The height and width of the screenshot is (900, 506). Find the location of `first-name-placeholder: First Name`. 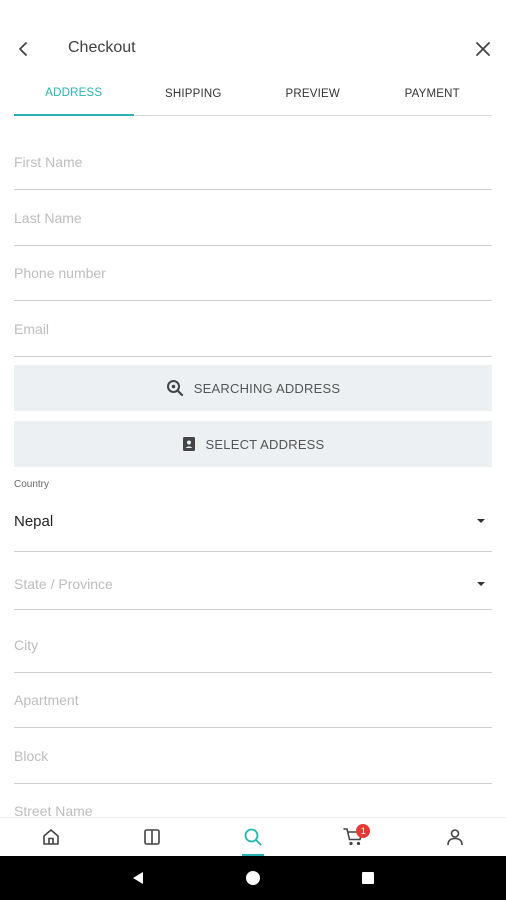

first-name-placeholder: First Name is located at coordinates (48, 162).